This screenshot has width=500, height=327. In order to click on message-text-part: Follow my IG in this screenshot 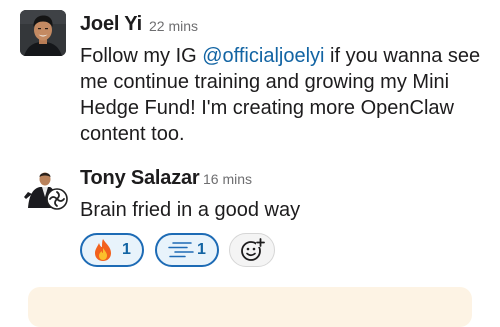, I will do `click(141, 56)`.